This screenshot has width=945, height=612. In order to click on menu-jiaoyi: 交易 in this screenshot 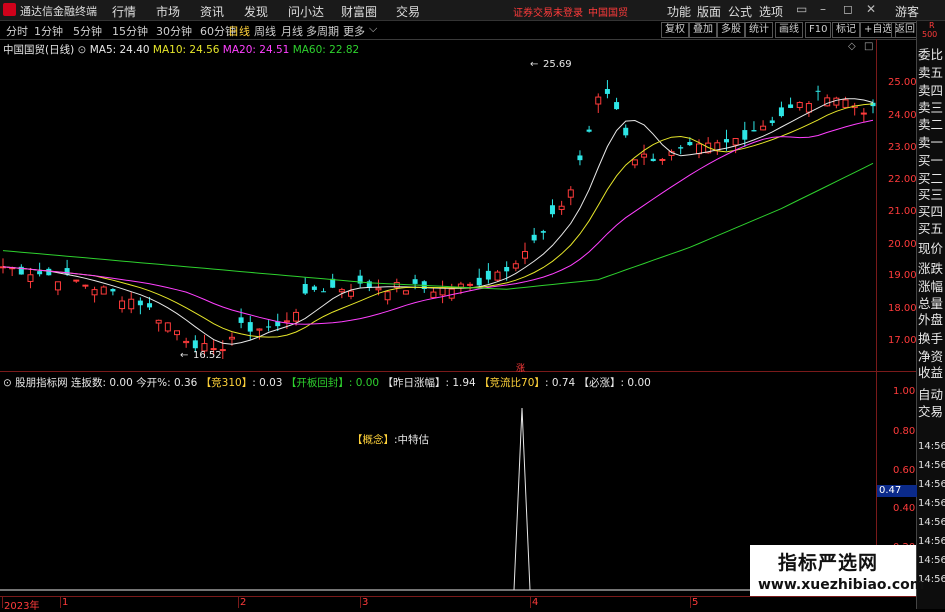, I will do `click(408, 11)`.